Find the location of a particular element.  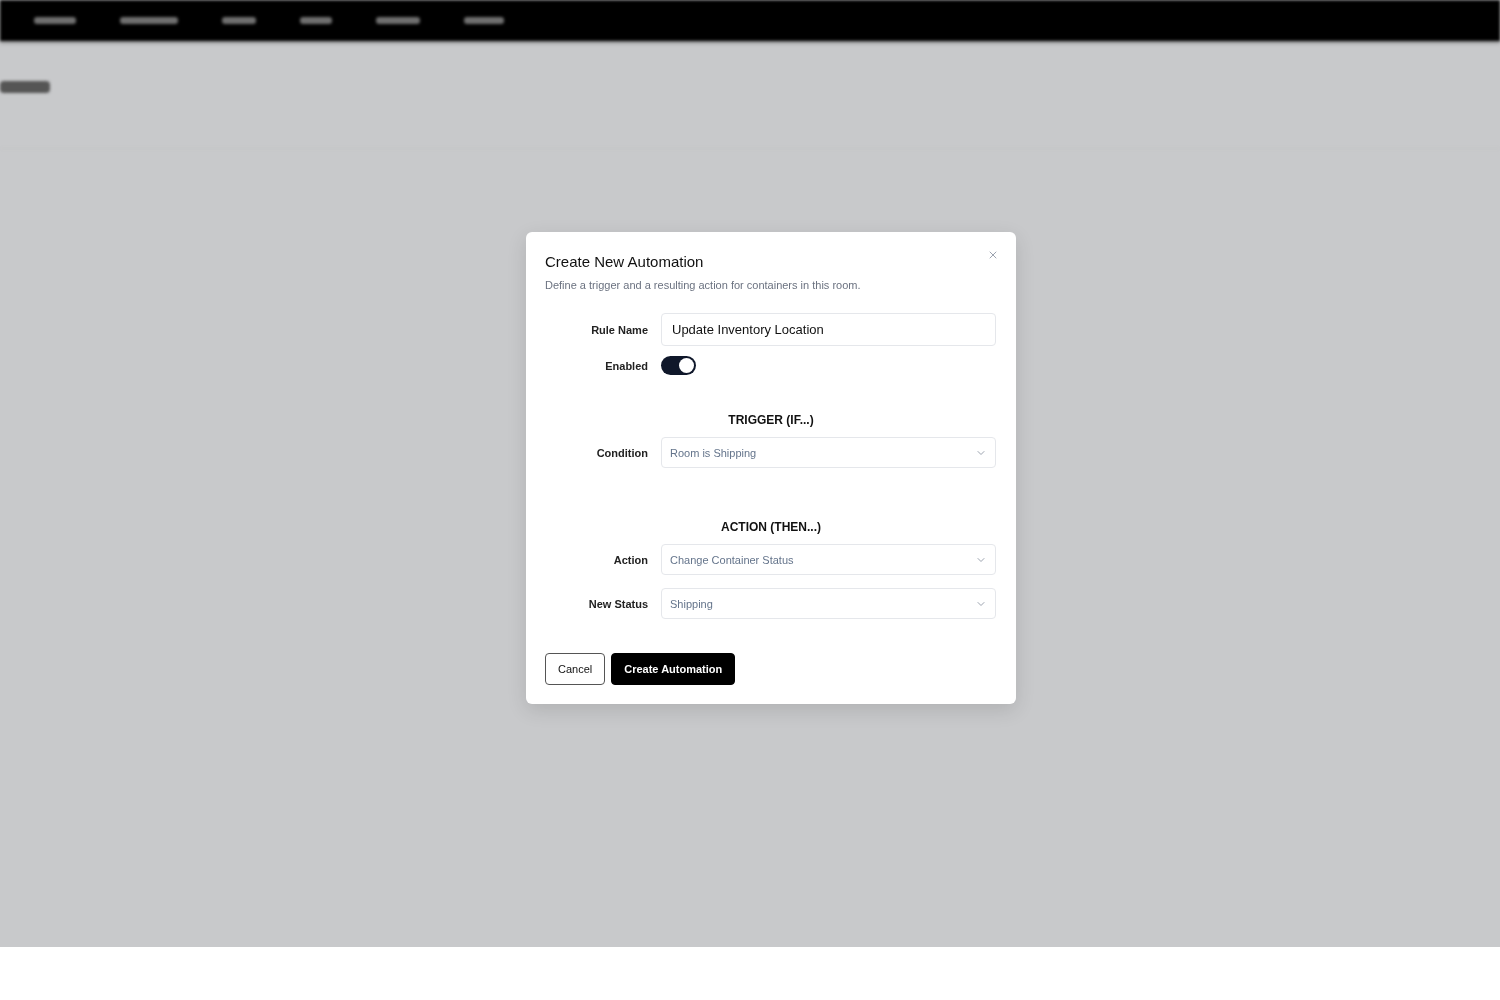

create-button: Create Automation is located at coordinates (673, 669).